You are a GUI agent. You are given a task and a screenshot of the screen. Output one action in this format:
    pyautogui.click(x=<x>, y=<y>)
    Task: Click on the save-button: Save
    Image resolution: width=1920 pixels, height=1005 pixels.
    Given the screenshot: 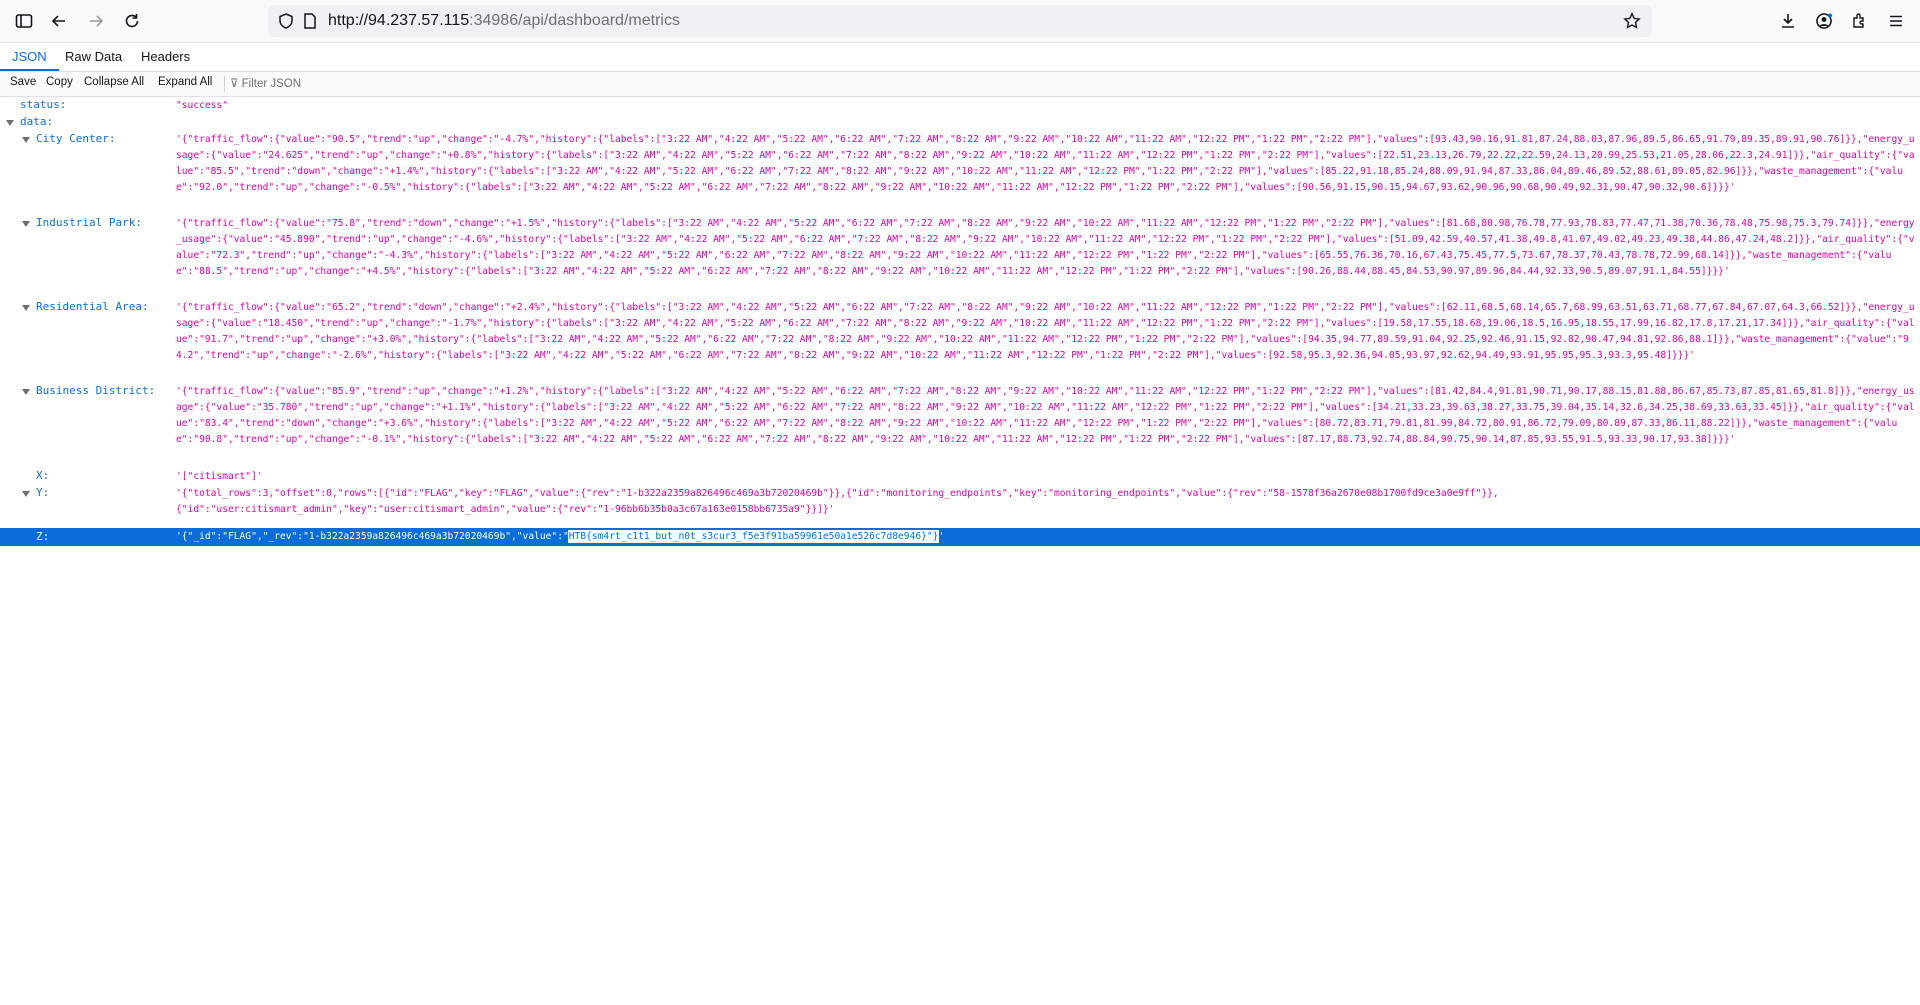 What is the action you would take?
    pyautogui.click(x=23, y=82)
    